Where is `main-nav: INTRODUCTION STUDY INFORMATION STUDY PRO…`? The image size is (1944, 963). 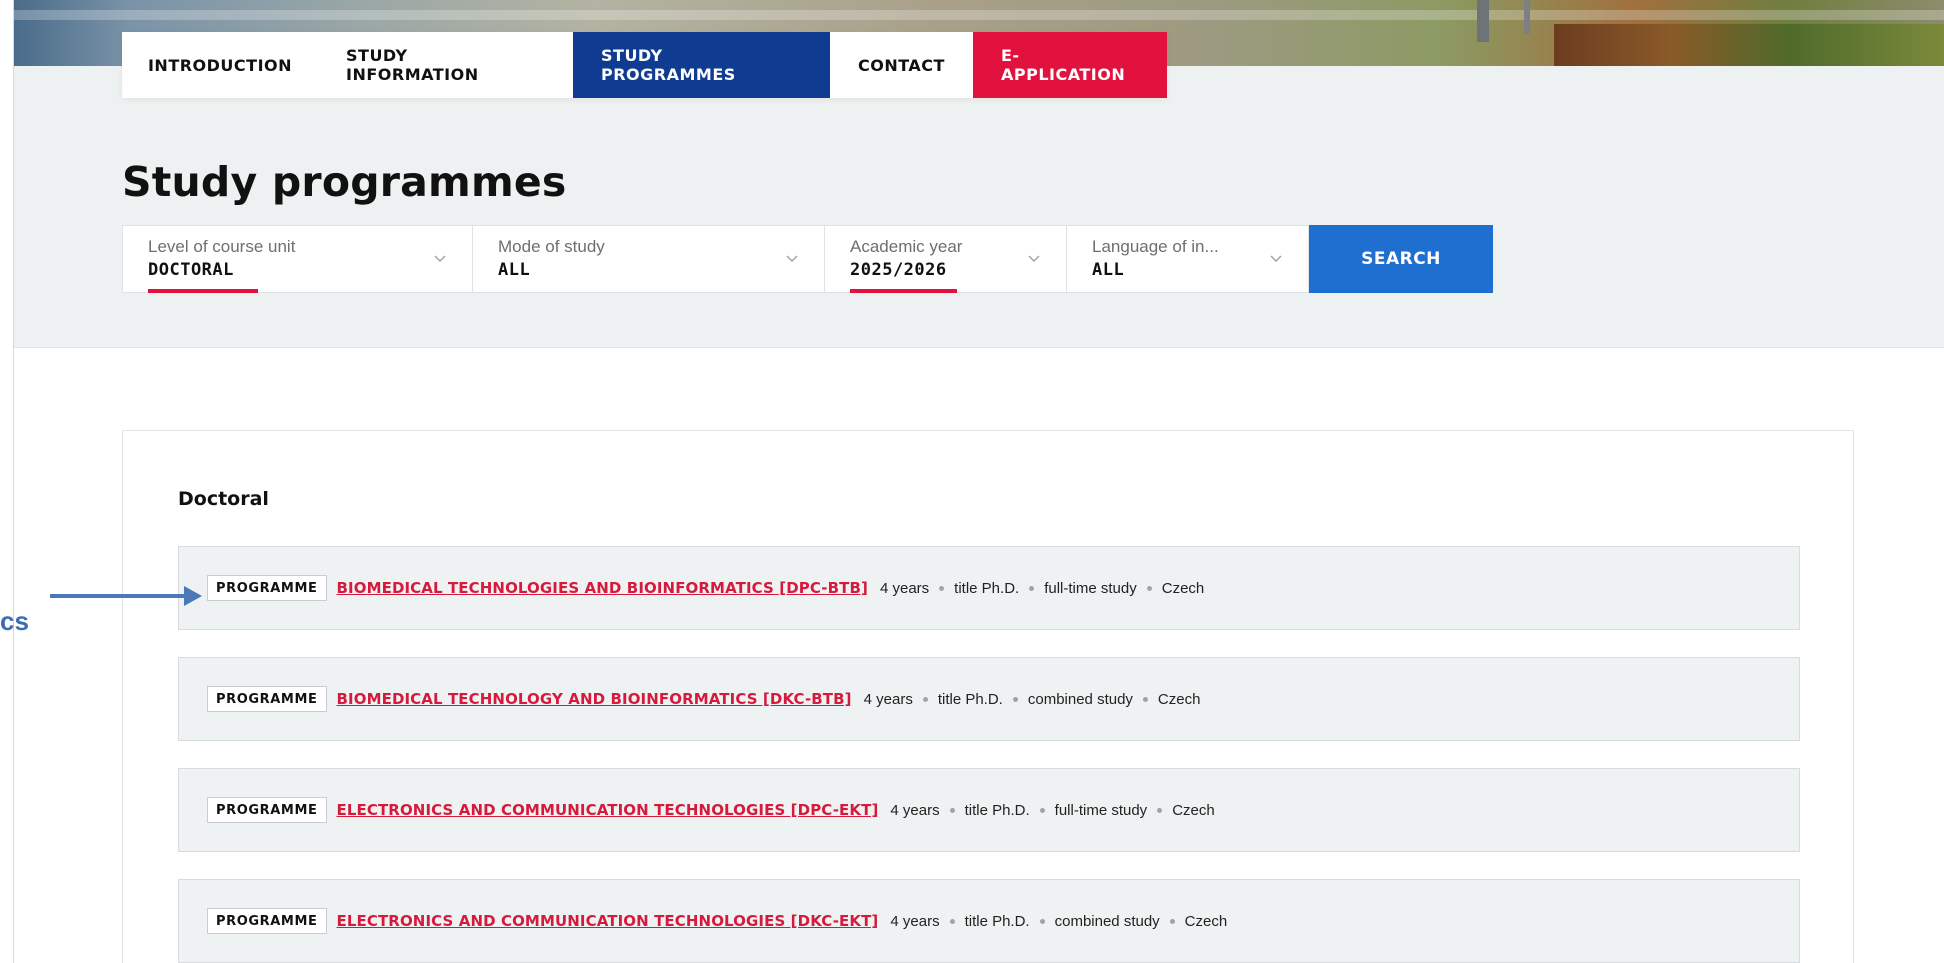 main-nav: INTRODUCTION STUDY INFORMATION STUDY PRO… is located at coordinates (644, 65).